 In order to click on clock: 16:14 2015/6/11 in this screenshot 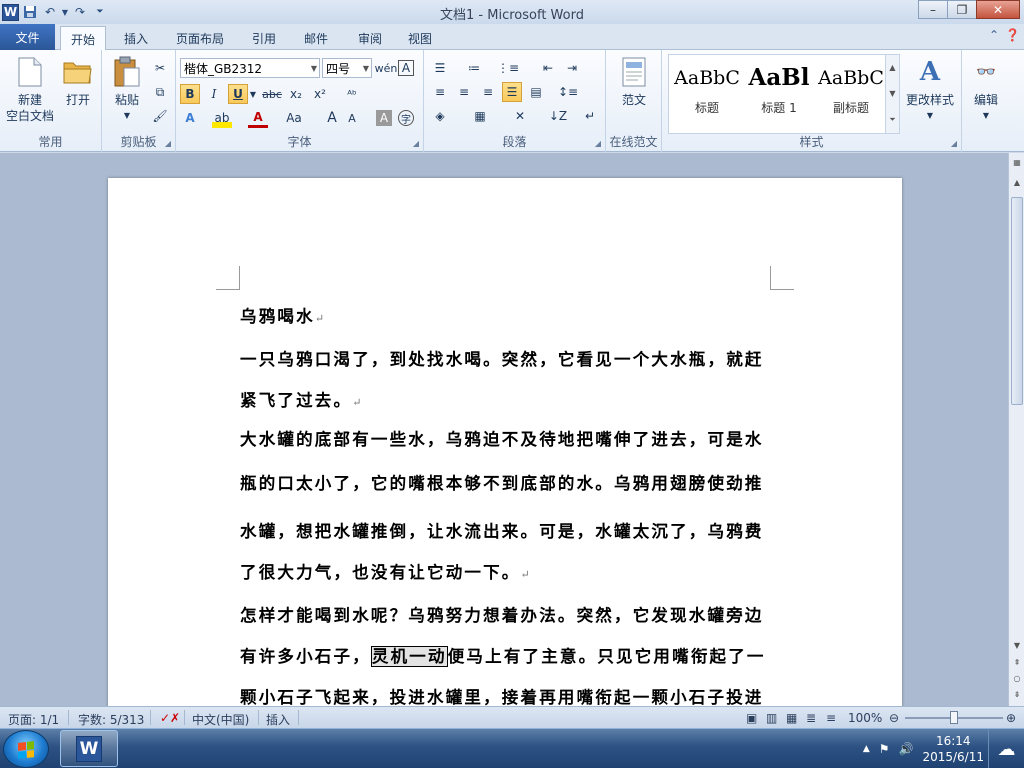, I will do `click(953, 749)`.